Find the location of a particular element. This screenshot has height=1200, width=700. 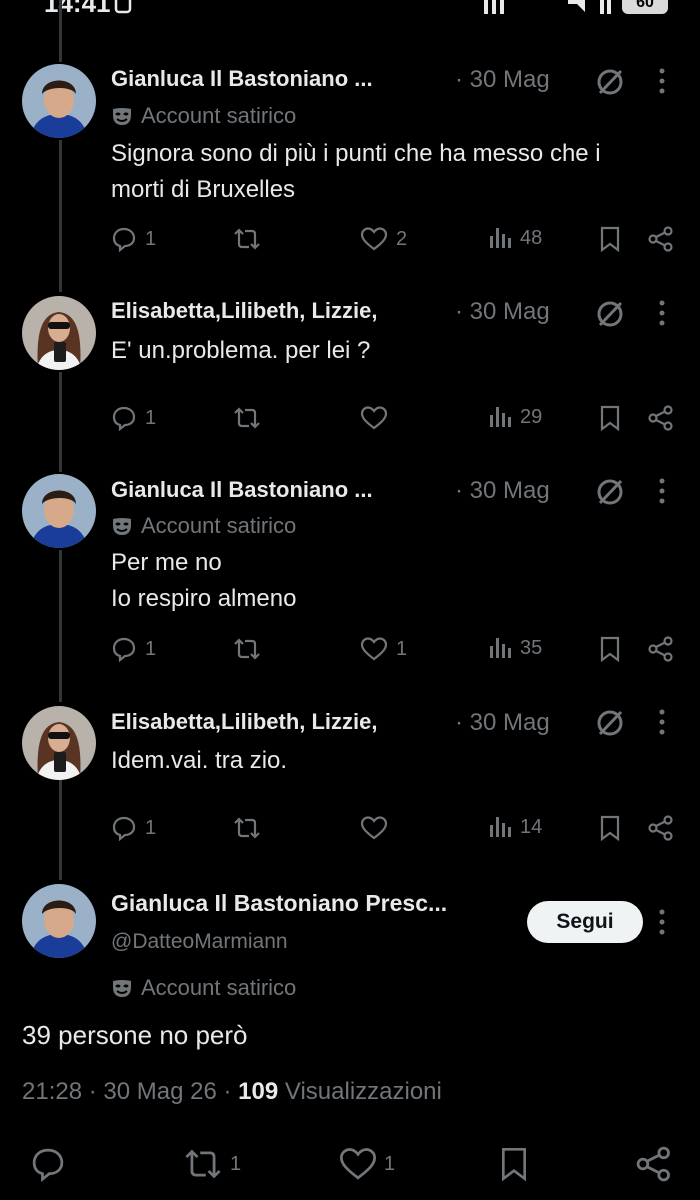

status-bar: 14:41 60 is located at coordinates (350, 10).